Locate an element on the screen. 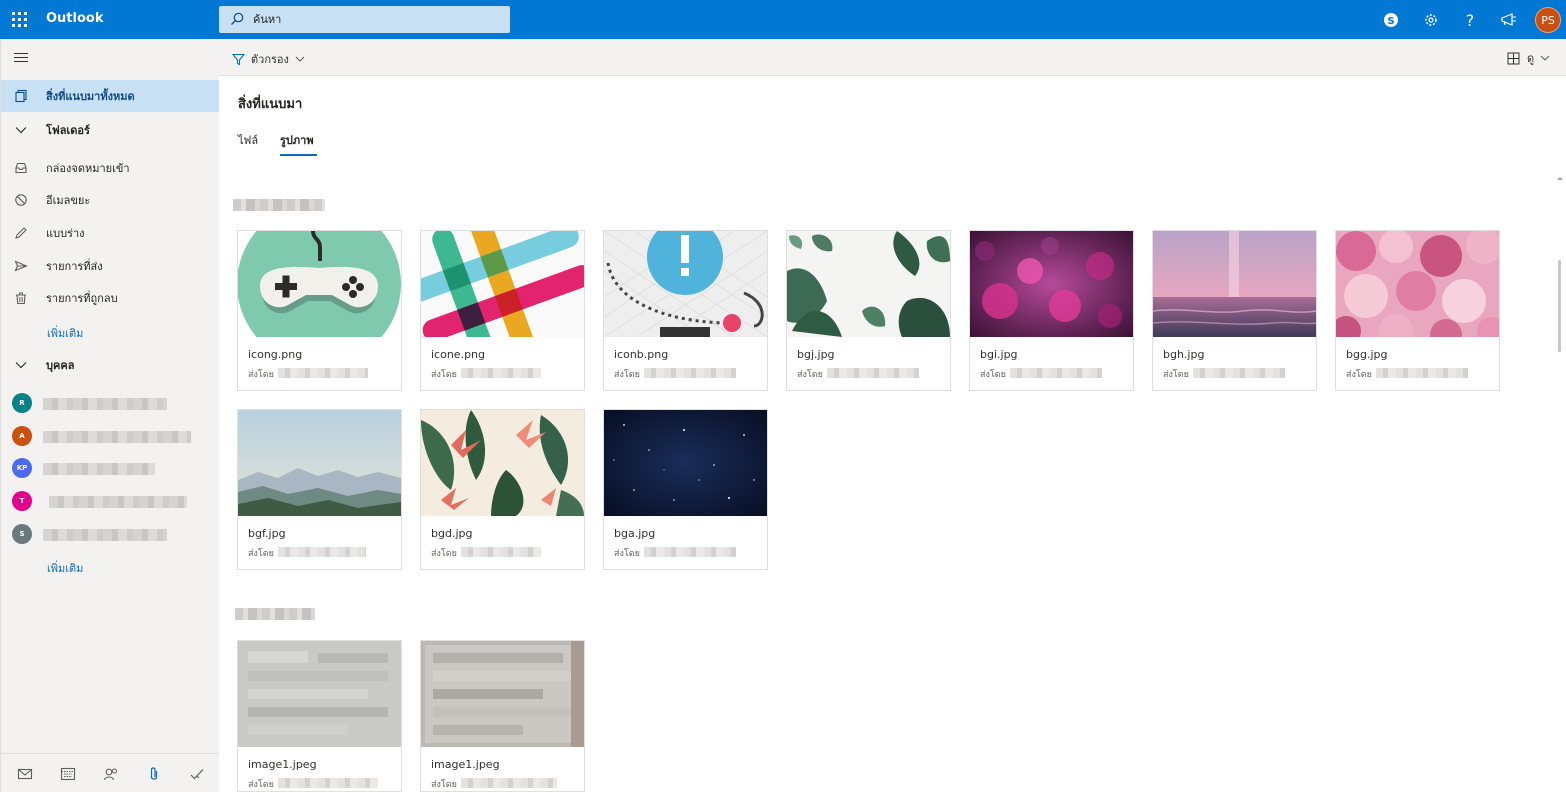 This screenshot has height=792, width=1566. paperclip-icon is located at coordinates (154, 774).